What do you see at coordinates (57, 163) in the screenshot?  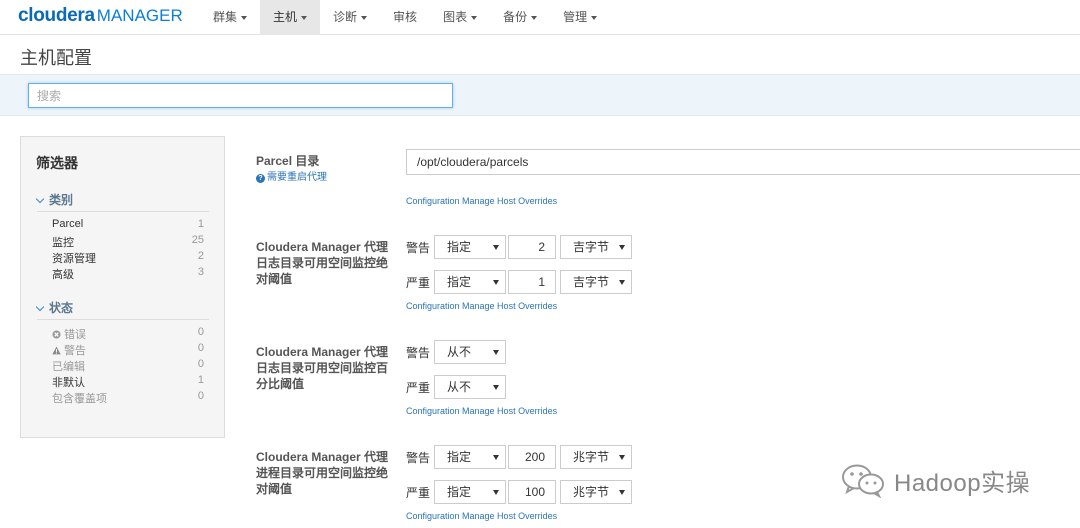 I see `filter-title: 筛选器` at bounding box center [57, 163].